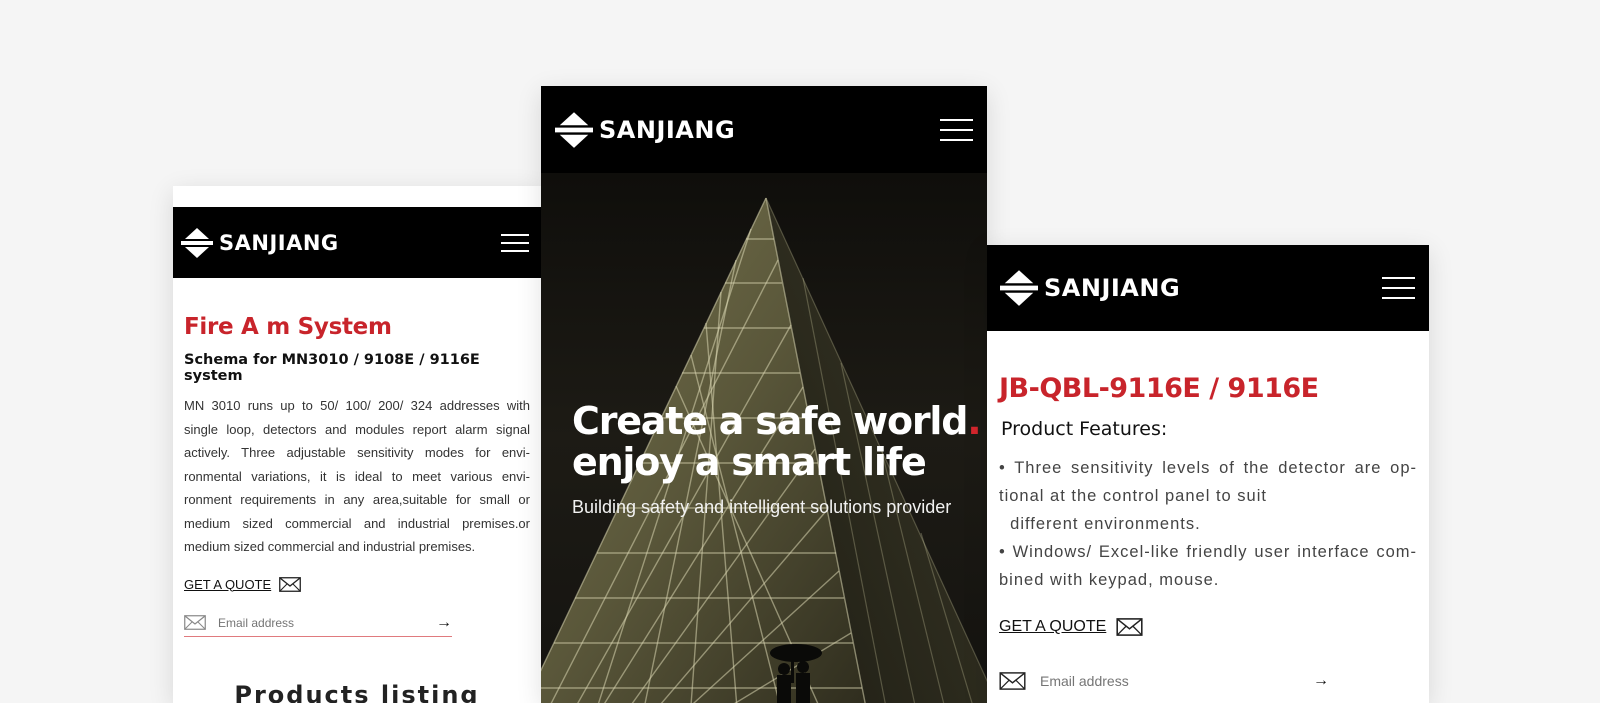 The width and height of the screenshot is (1600, 703). What do you see at coordinates (749, 462) in the screenshot?
I see `headline-line-2: enjoy a smart life` at bounding box center [749, 462].